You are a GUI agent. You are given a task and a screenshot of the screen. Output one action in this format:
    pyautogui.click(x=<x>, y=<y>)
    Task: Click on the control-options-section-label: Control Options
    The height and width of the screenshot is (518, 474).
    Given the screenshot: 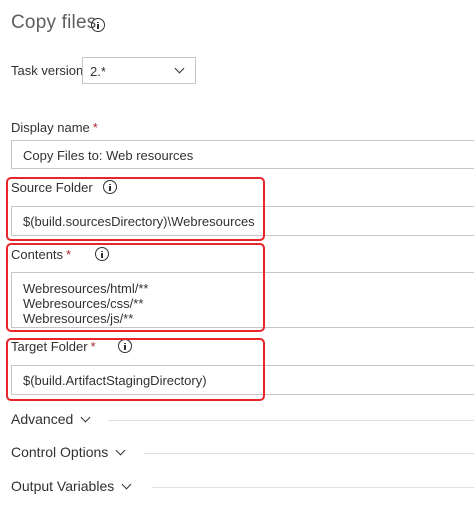 What is the action you would take?
    pyautogui.click(x=60, y=452)
    